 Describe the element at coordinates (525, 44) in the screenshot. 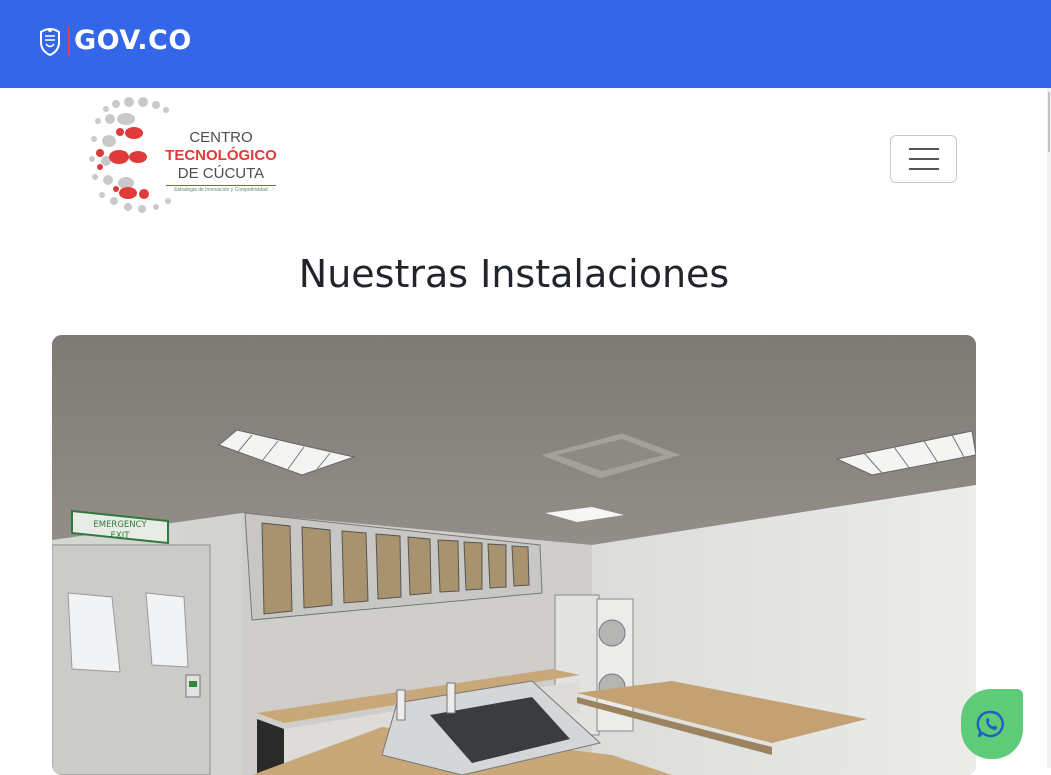

I see `gov-top-bar: GOV.CO` at that location.